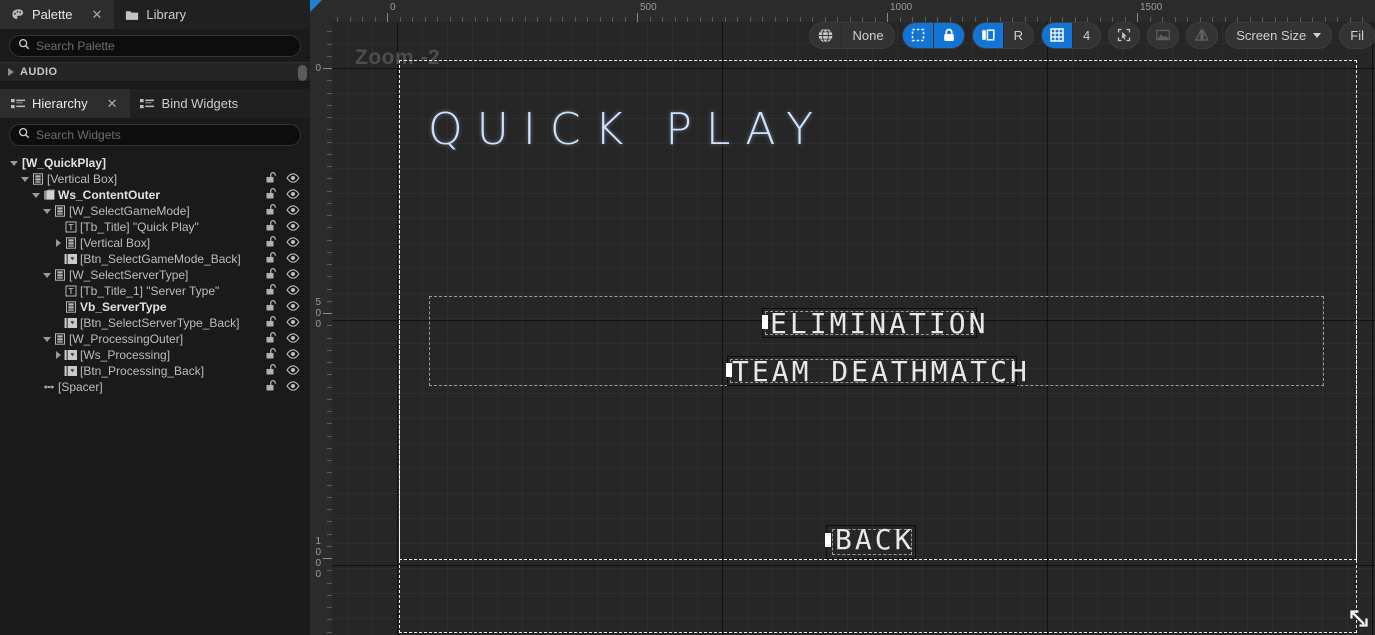  What do you see at coordinates (1202, 35) in the screenshot?
I see `mirror-icon` at bounding box center [1202, 35].